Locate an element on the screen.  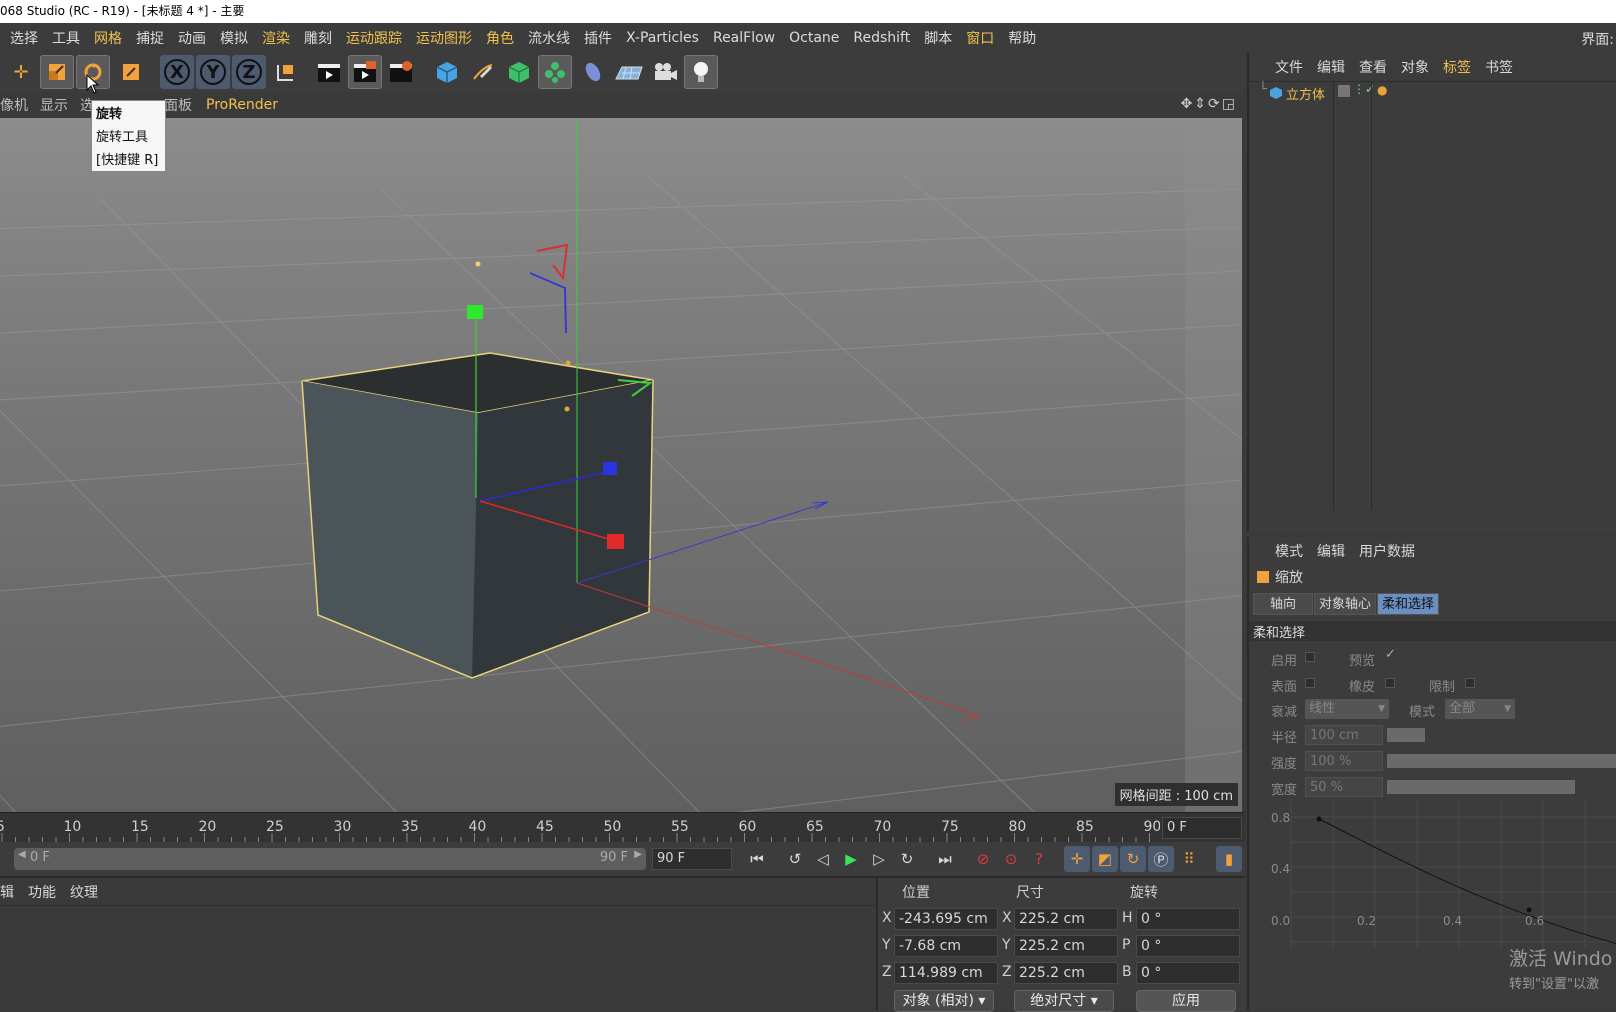
mm-menu-function: 功能 is located at coordinates (42, 892).